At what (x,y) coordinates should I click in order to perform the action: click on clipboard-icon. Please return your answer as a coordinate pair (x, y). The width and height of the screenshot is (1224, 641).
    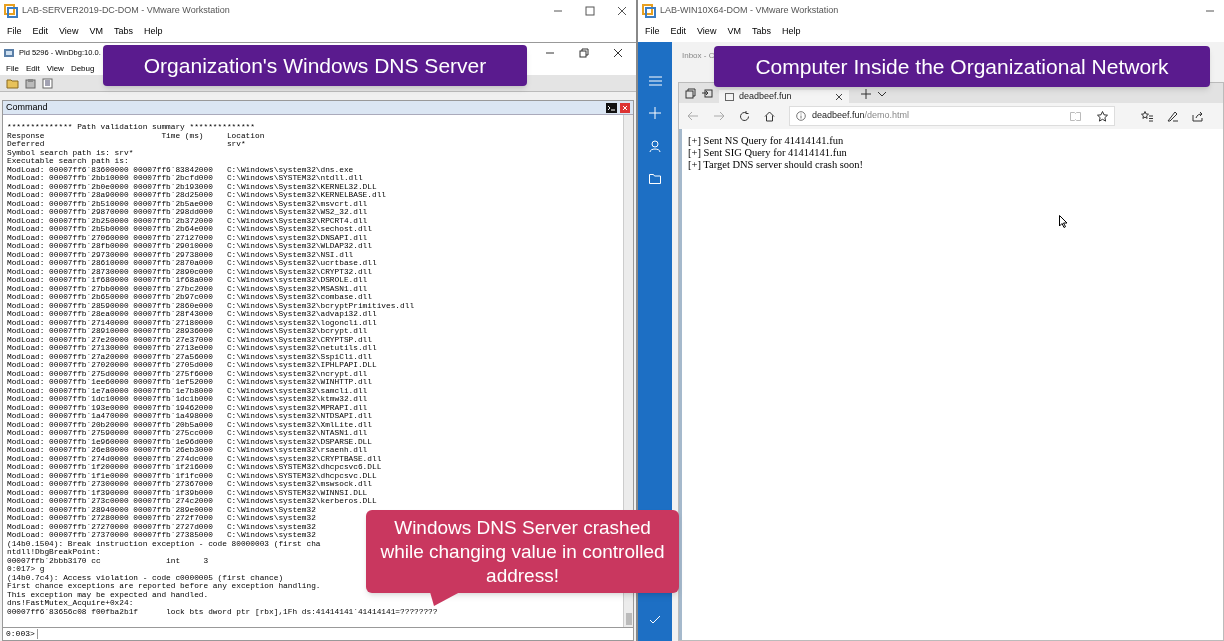
    Looking at the image, I should click on (30, 83).